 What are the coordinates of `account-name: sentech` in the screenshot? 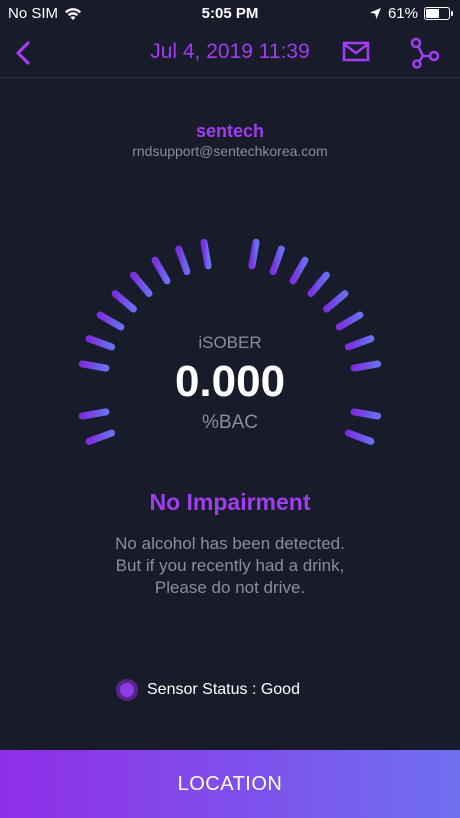 It's located at (230, 131).